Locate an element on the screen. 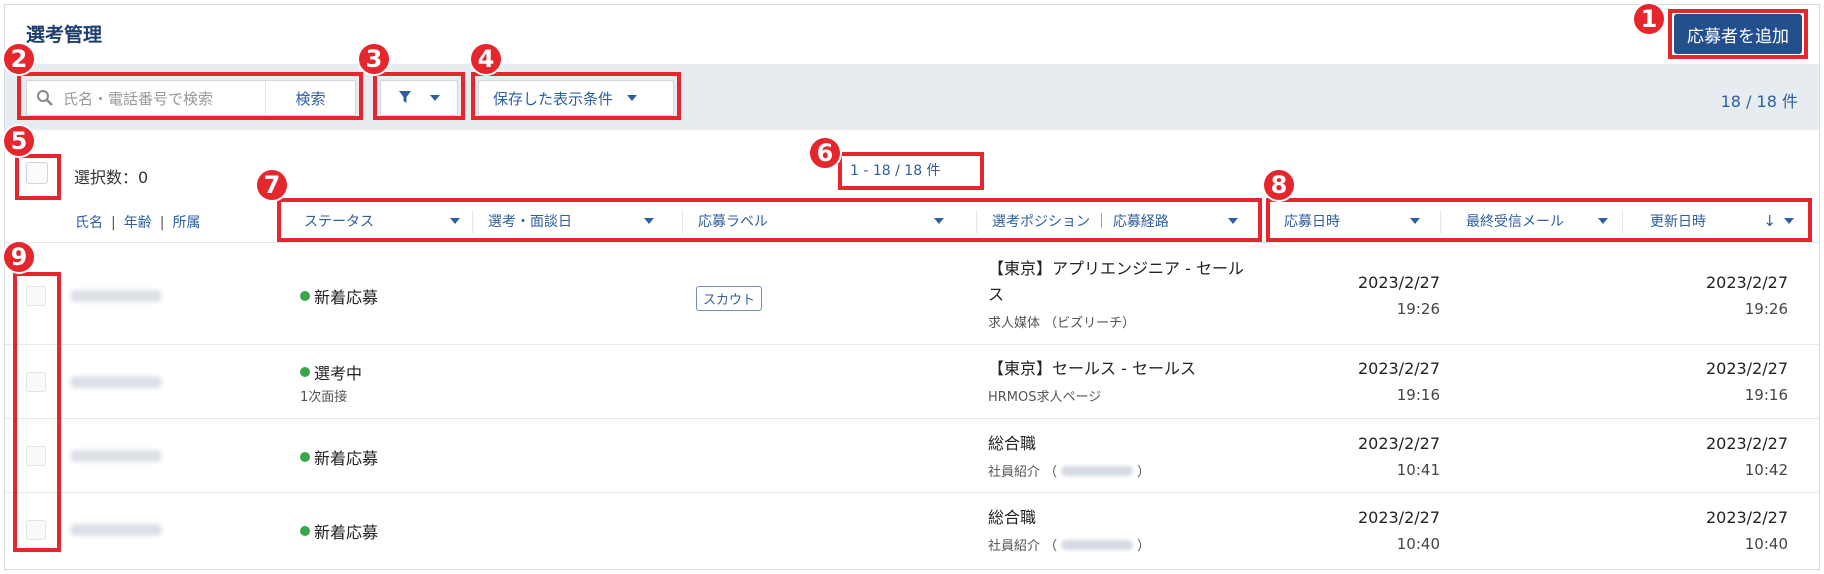  status-step: 1次面接 is located at coordinates (324, 397).